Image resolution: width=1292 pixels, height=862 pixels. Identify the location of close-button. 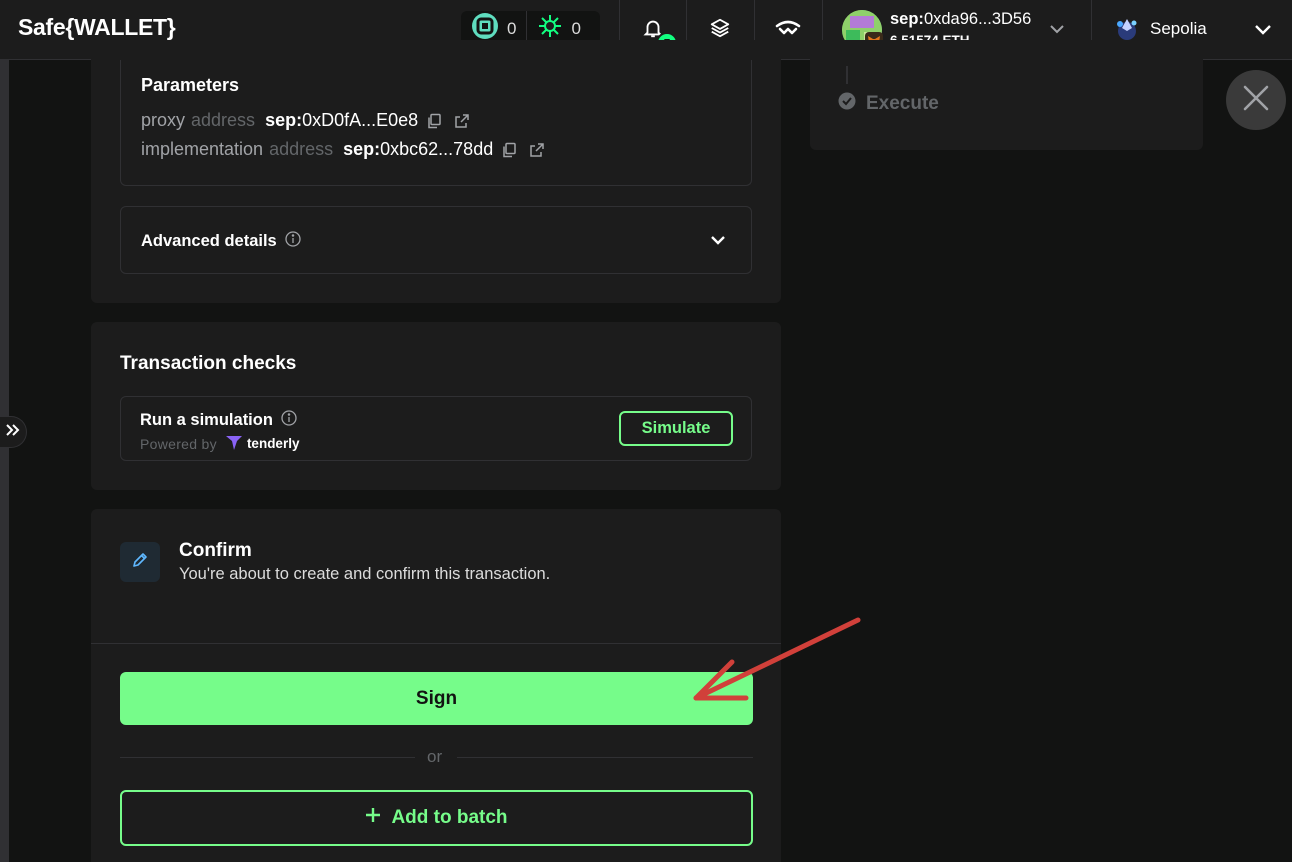
(1256, 100).